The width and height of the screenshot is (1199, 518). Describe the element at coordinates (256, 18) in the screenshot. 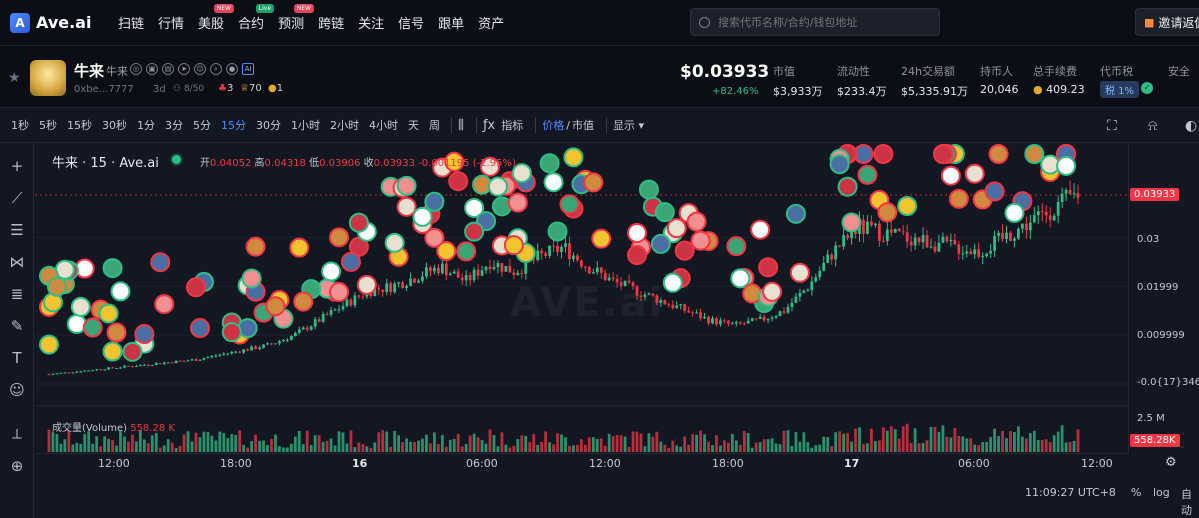

I see `nav-item: 合约 Live` at that location.